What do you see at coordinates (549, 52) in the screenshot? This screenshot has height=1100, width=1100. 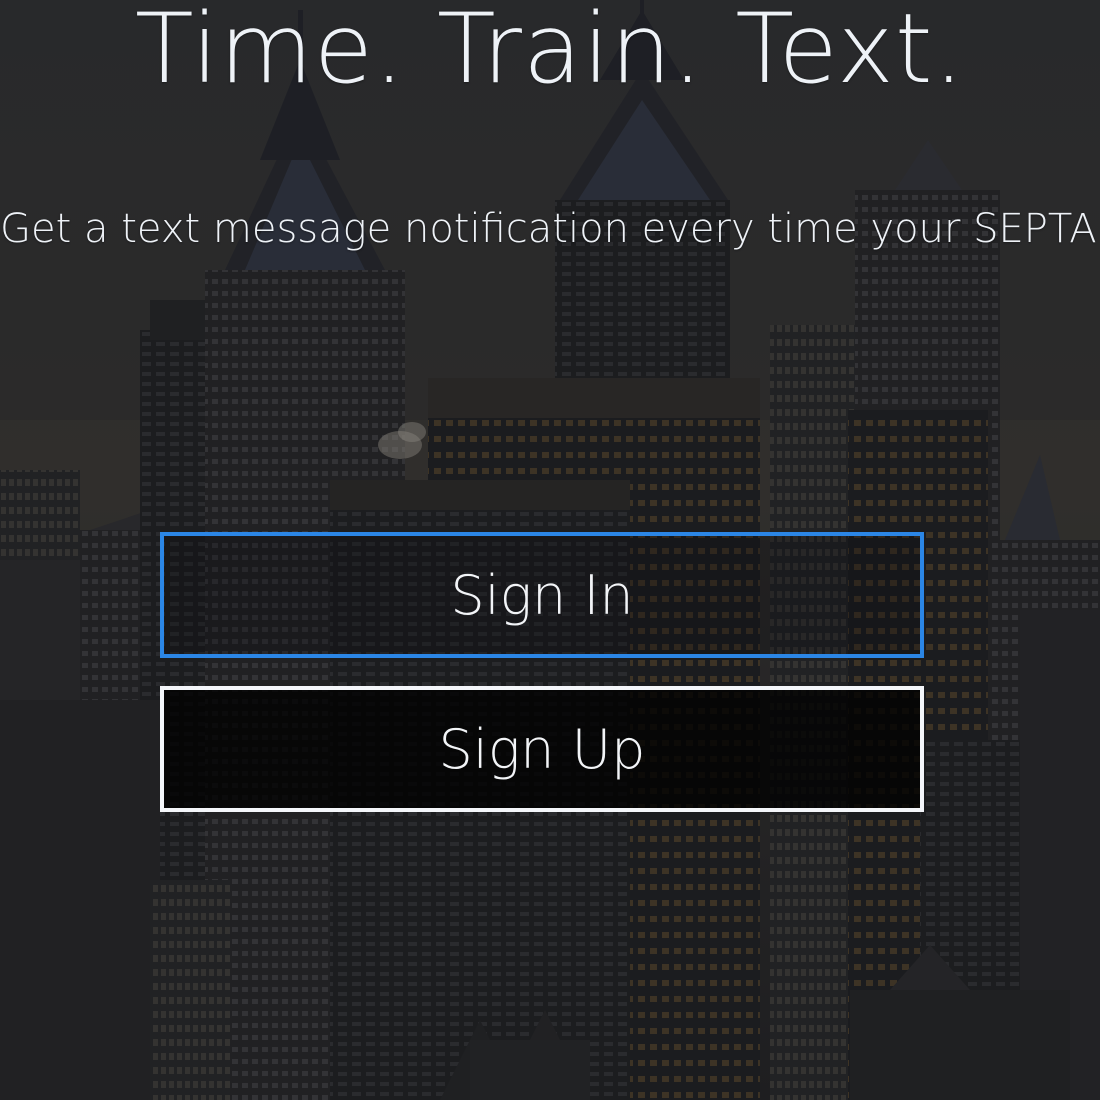 I see `page-title: Time. Train. Text.` at bounding box center [549, 52].